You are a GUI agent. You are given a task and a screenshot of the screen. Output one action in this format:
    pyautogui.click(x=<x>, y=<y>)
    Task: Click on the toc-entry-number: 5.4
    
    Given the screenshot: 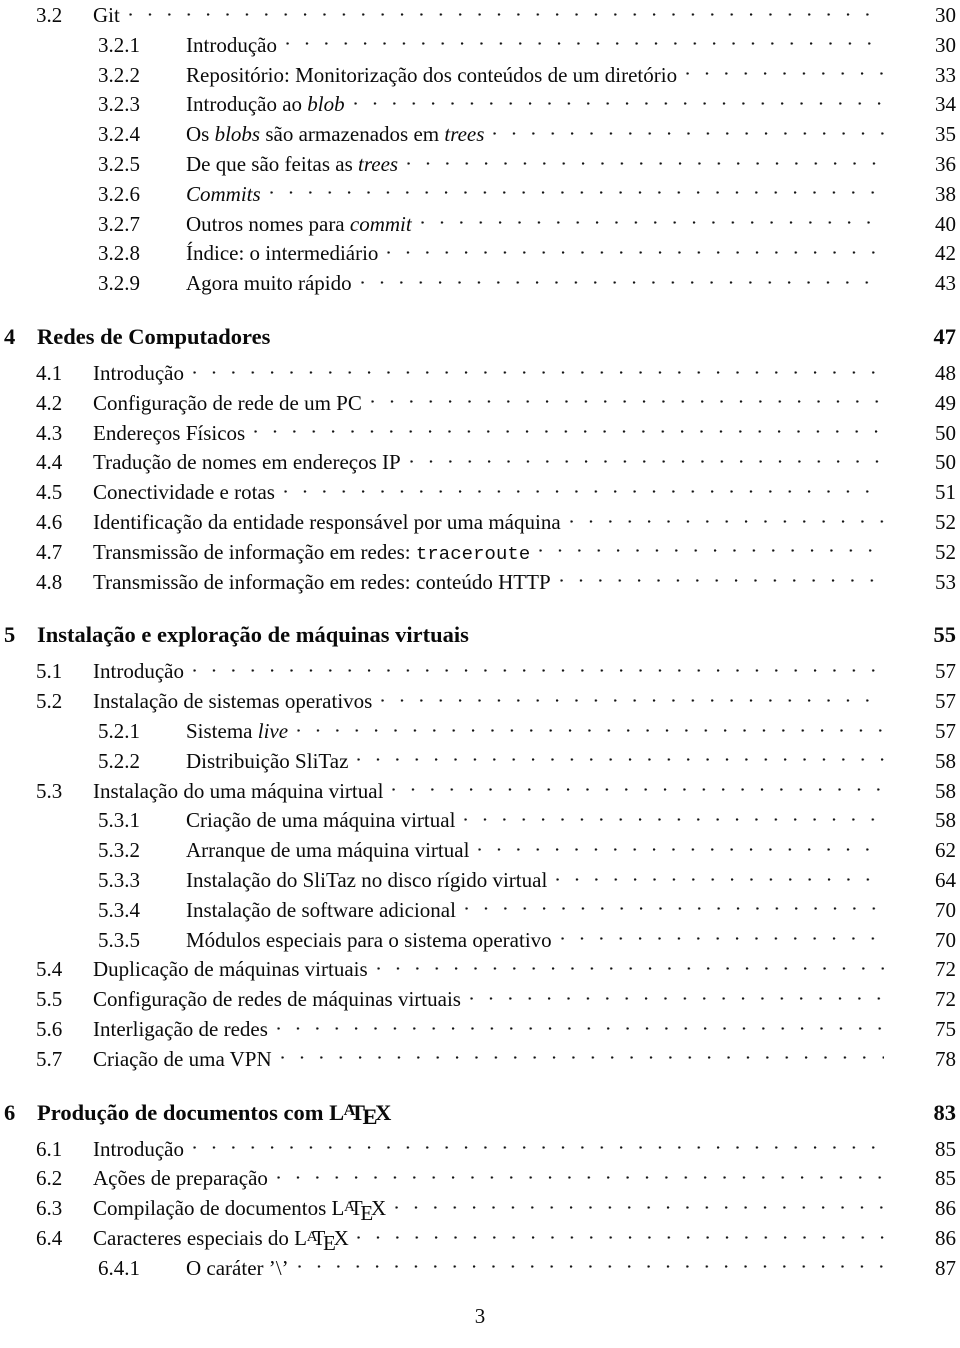 What is the action you would take?
    pyautogui.click(x=49, y=969)
    